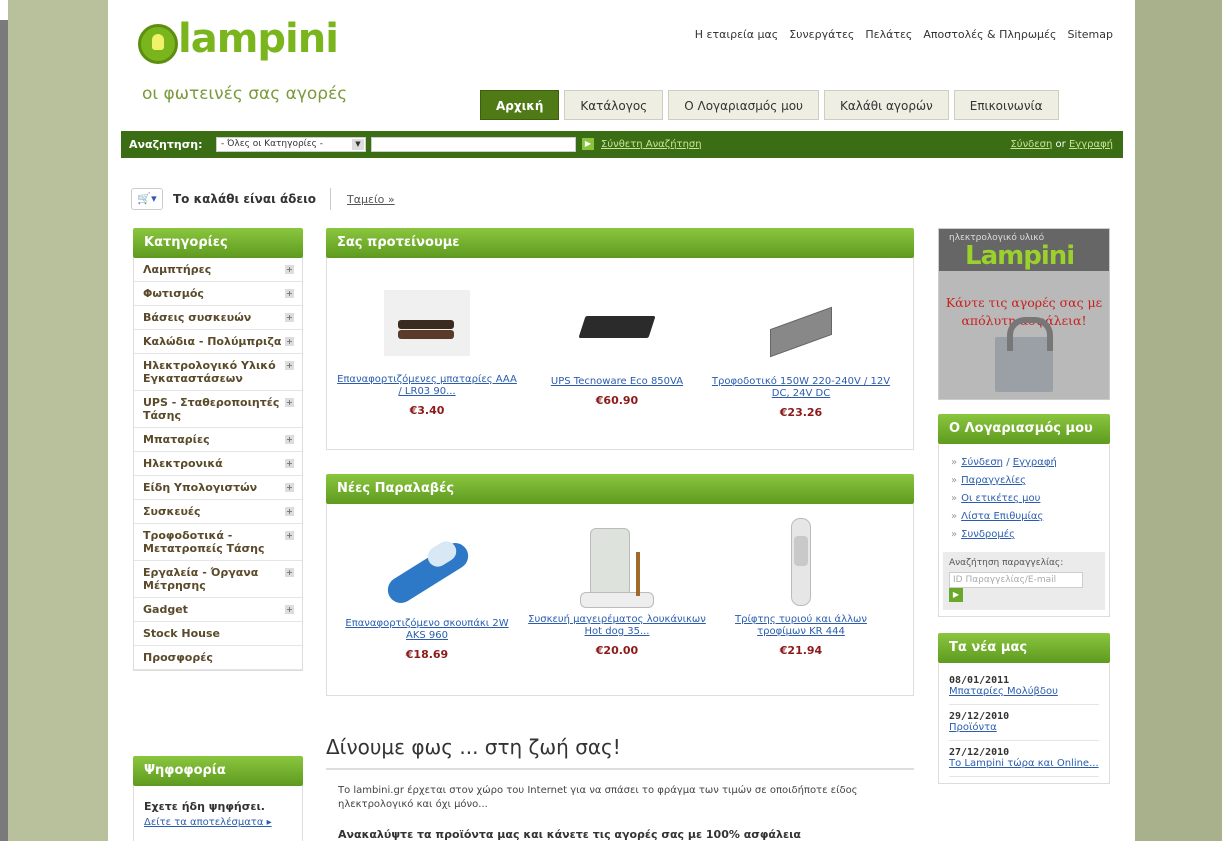 The height and width of the screenshot is (841, 1227). I want to click on product-card: UPS Tecnoware Eco 850VA €60.90, so click(617, 353).